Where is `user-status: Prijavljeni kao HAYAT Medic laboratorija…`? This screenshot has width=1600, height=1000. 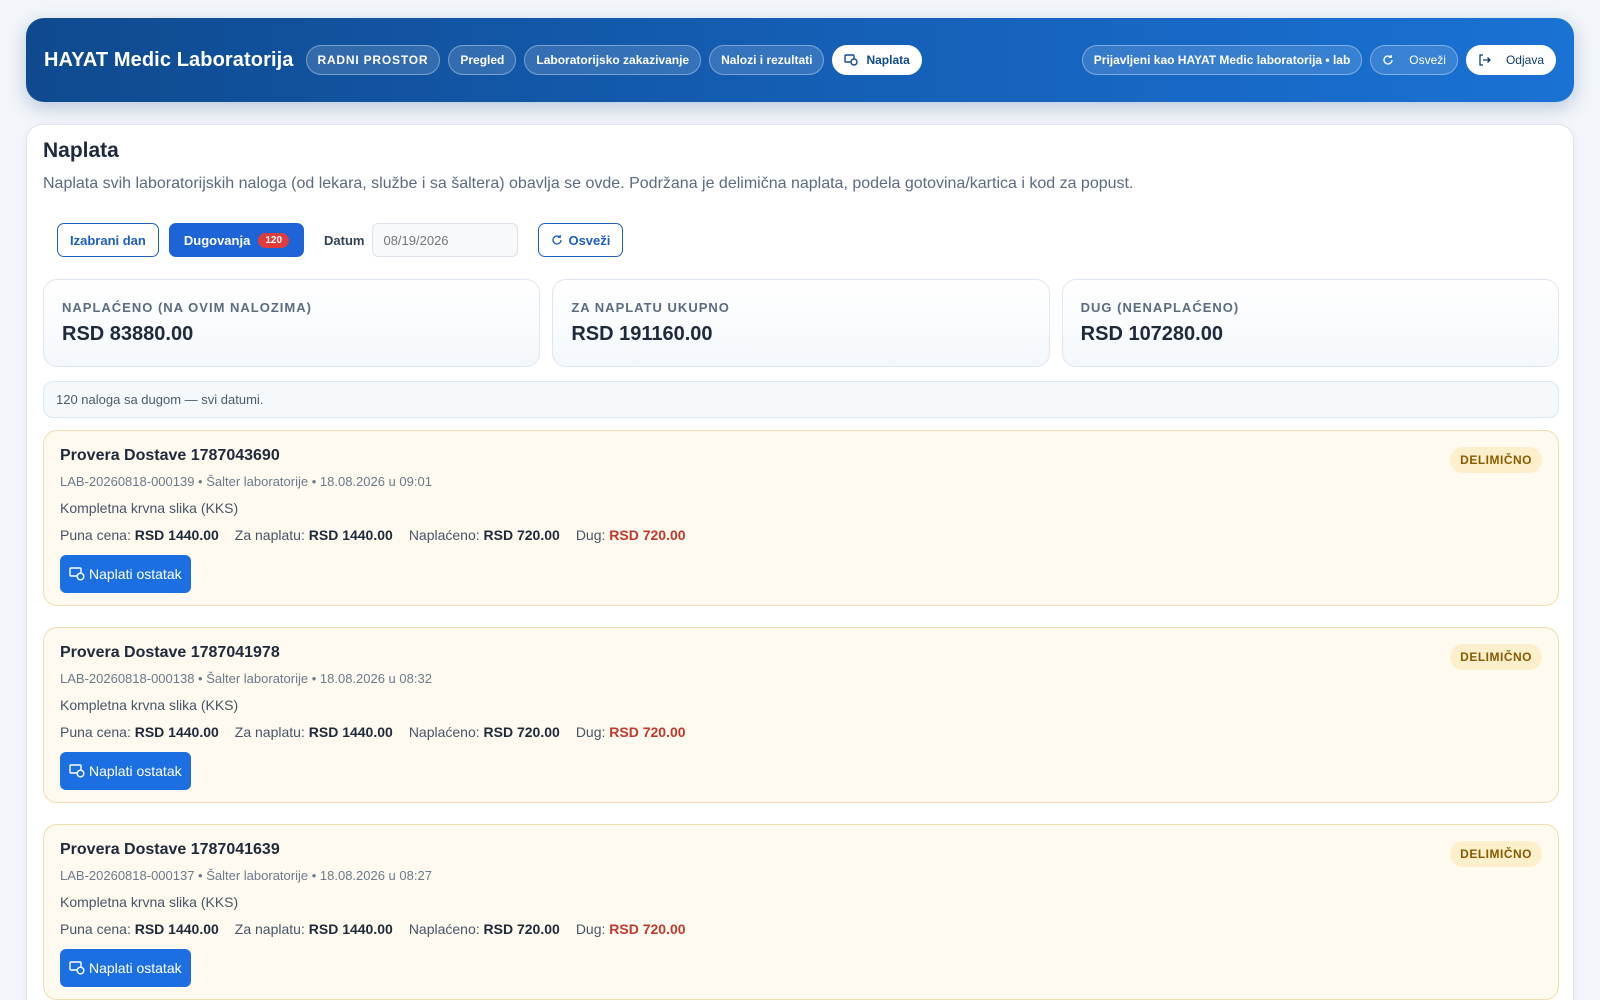 user-status: Prijavljeni kao HAYAT Medic laboratorija… is located at coordinates (1222, 60).